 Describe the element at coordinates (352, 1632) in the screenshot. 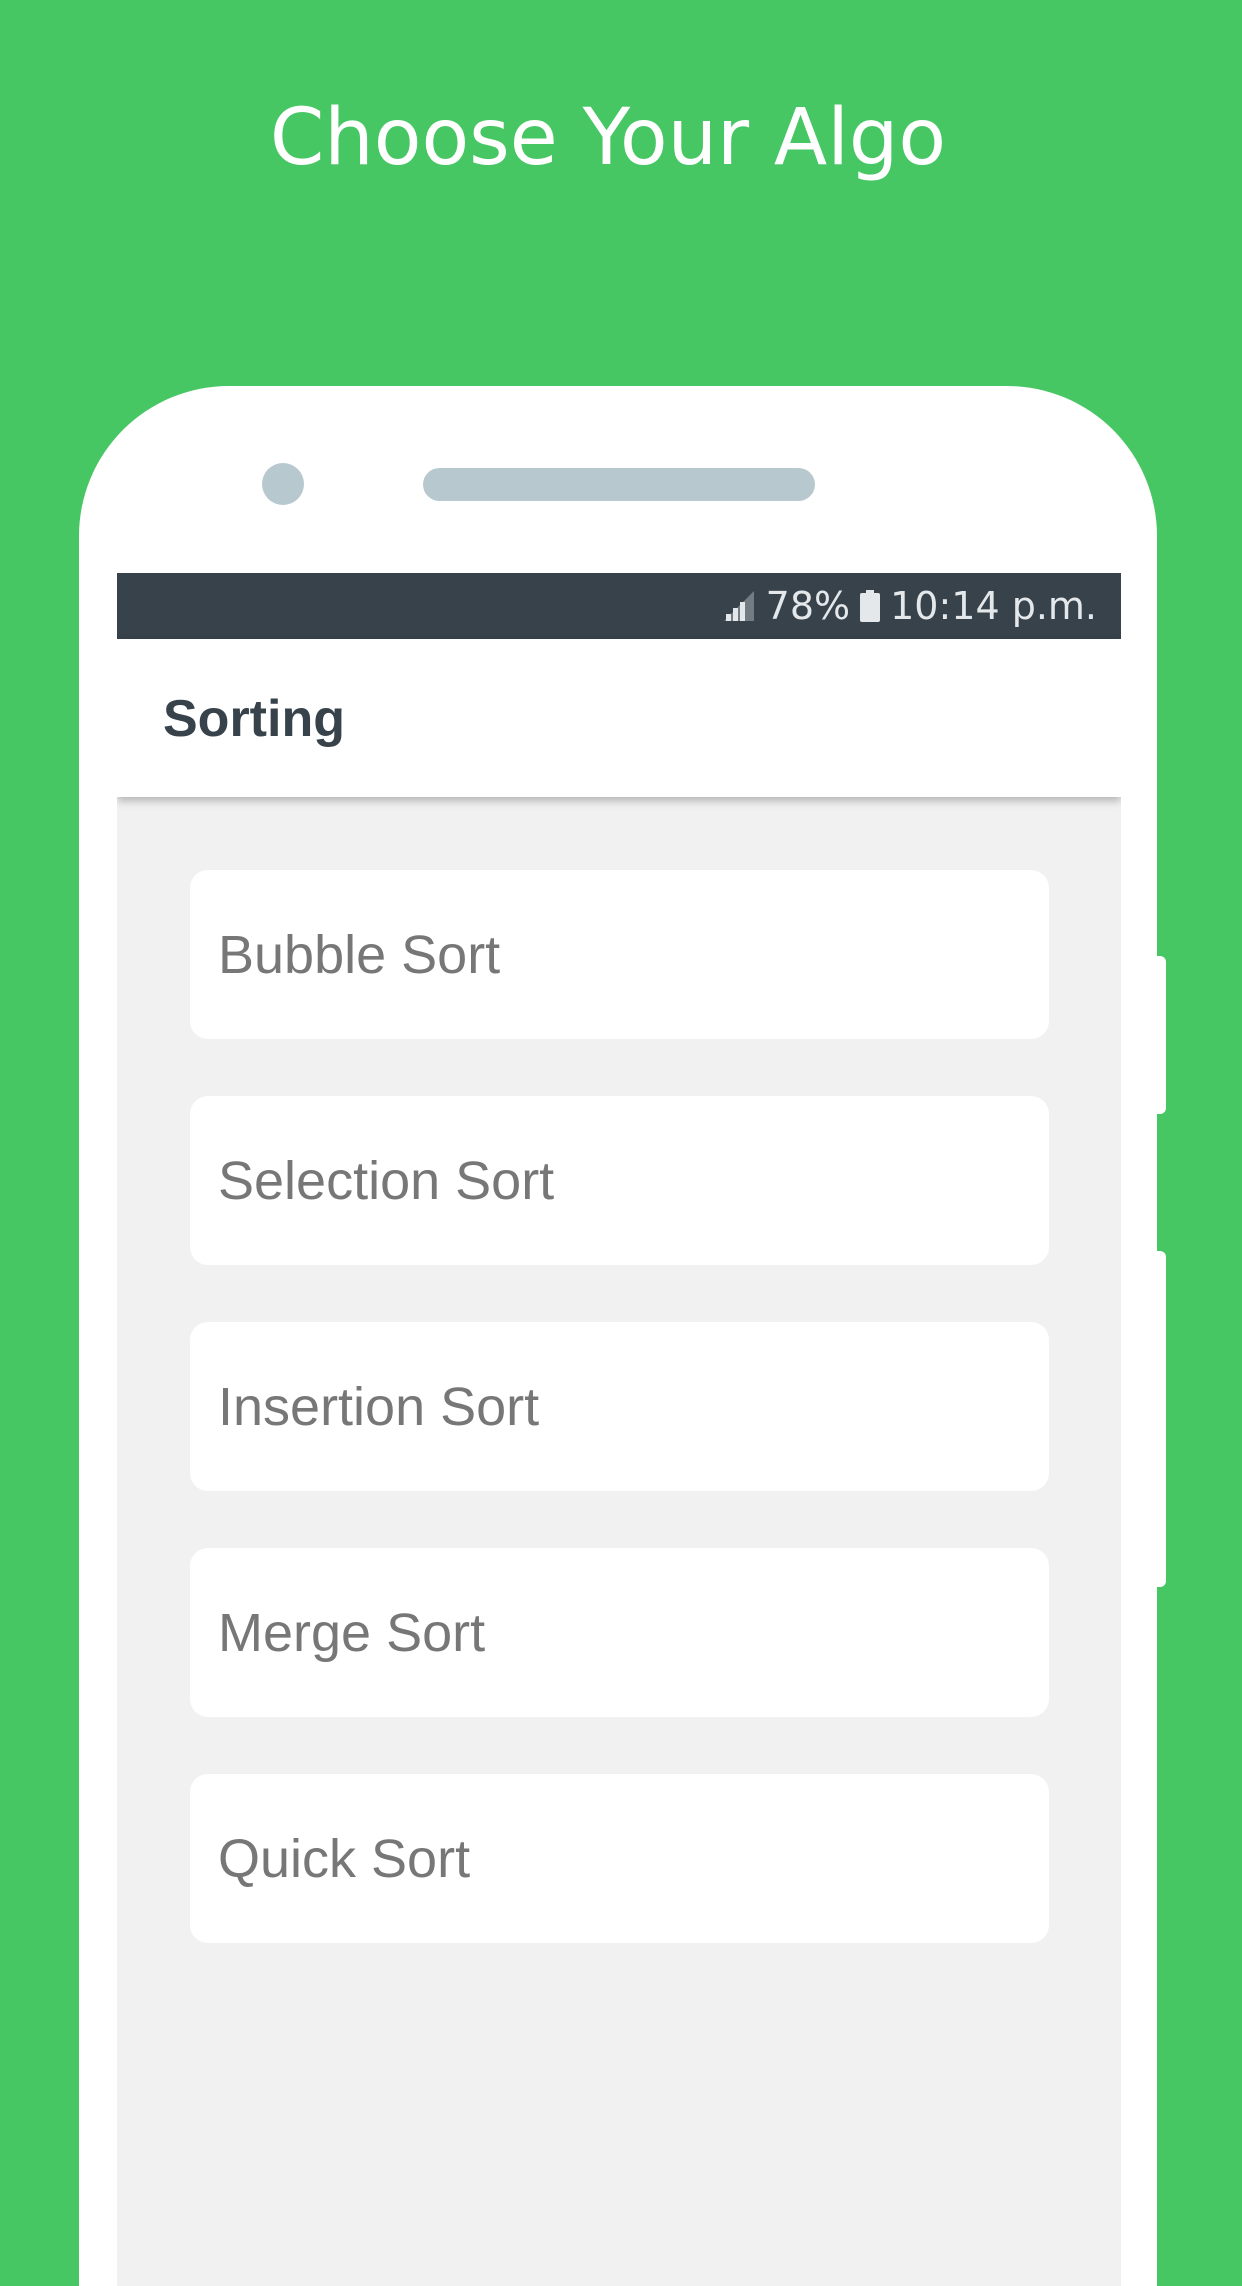

I see `algo-item-label: Merge Sort` at that location.